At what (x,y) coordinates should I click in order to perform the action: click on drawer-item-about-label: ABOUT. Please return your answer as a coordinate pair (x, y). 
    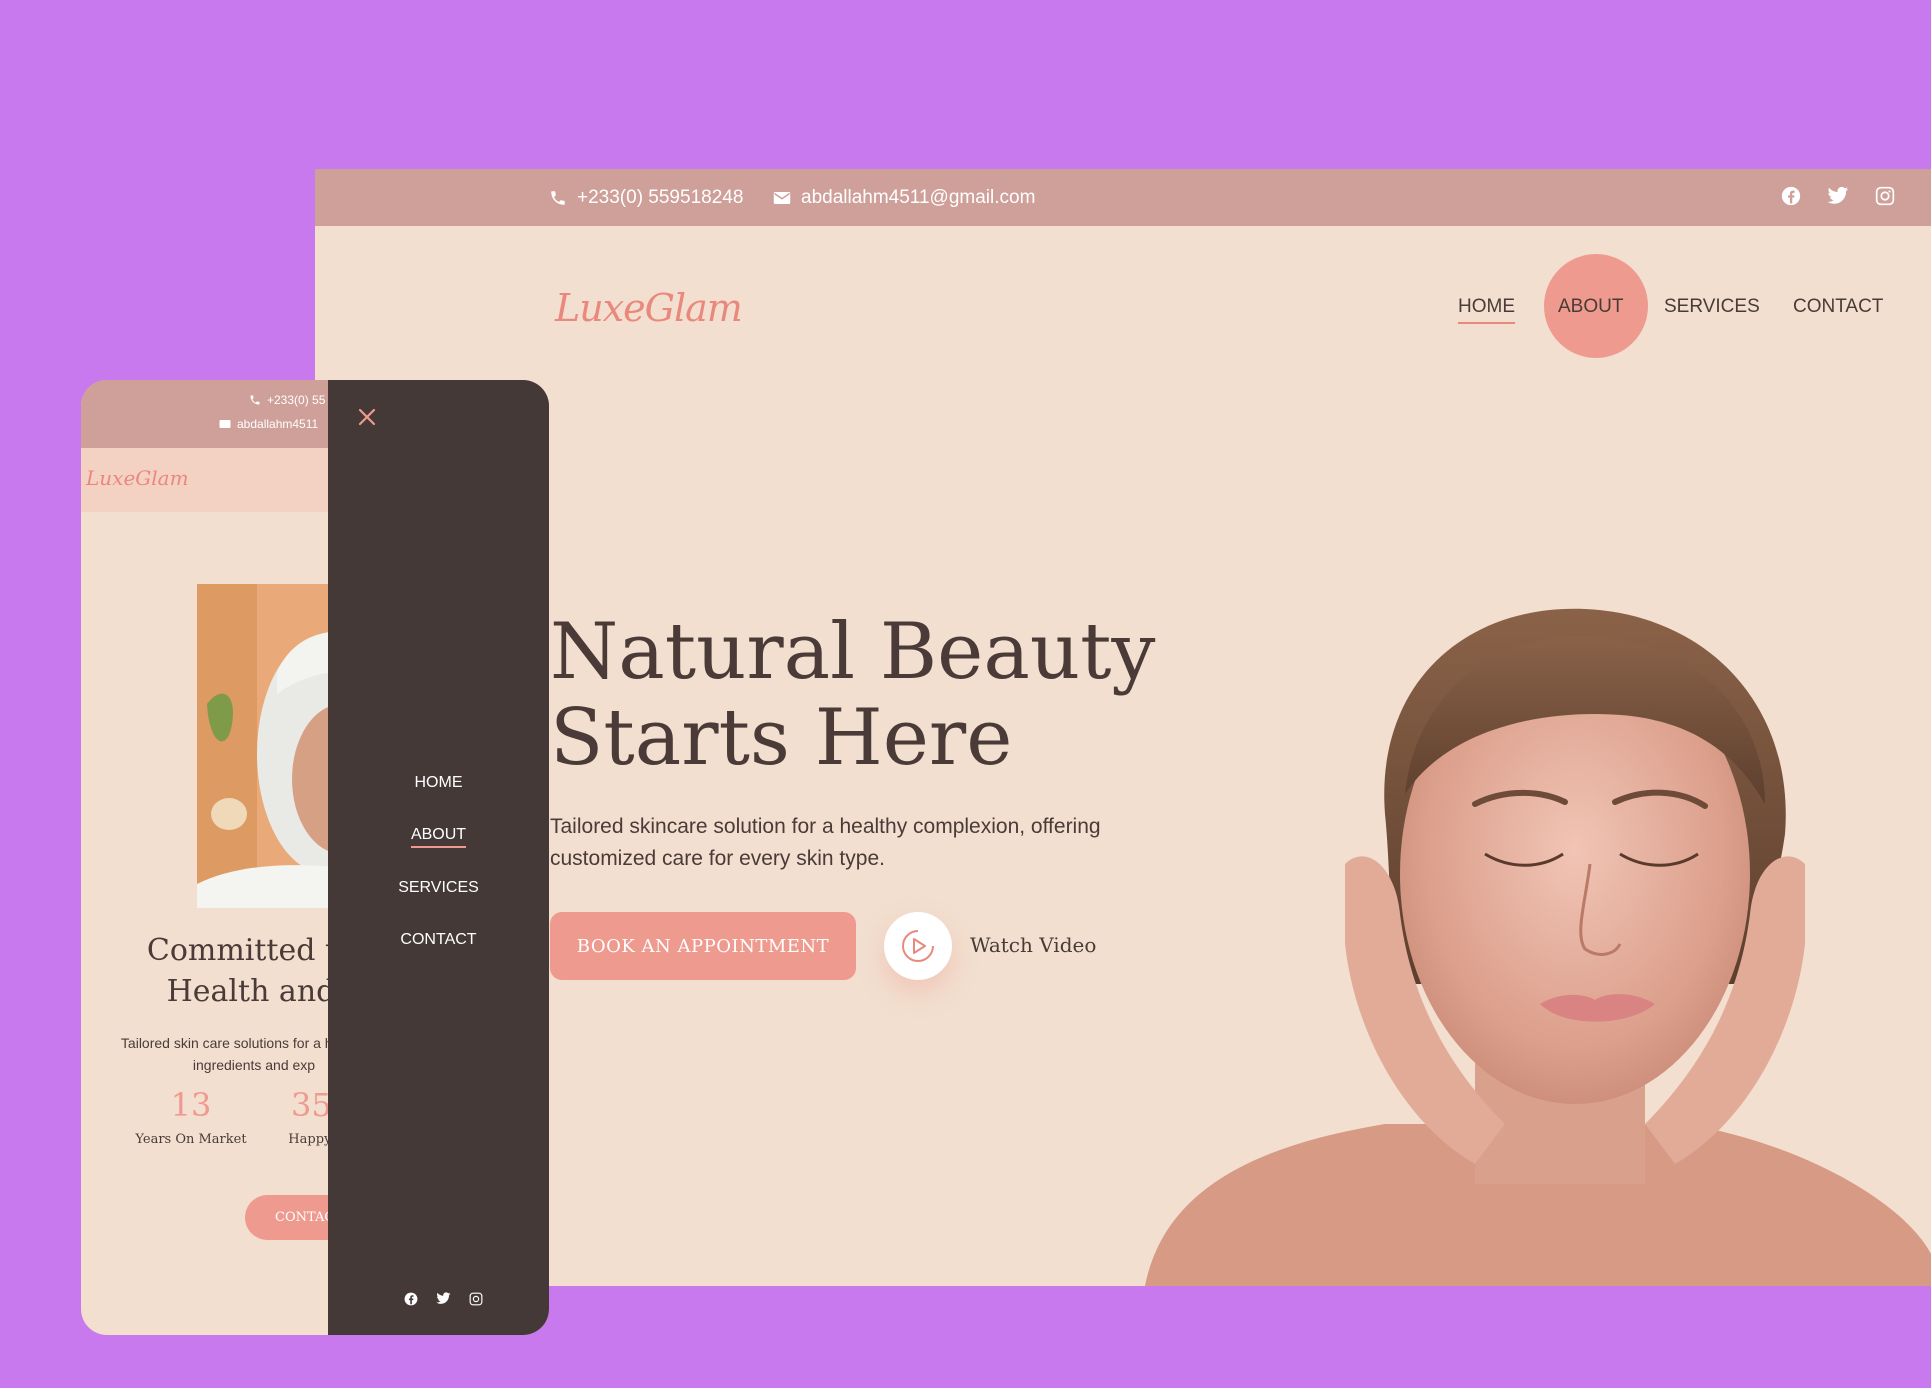
    Looking at the image, I should click on (438, 837).